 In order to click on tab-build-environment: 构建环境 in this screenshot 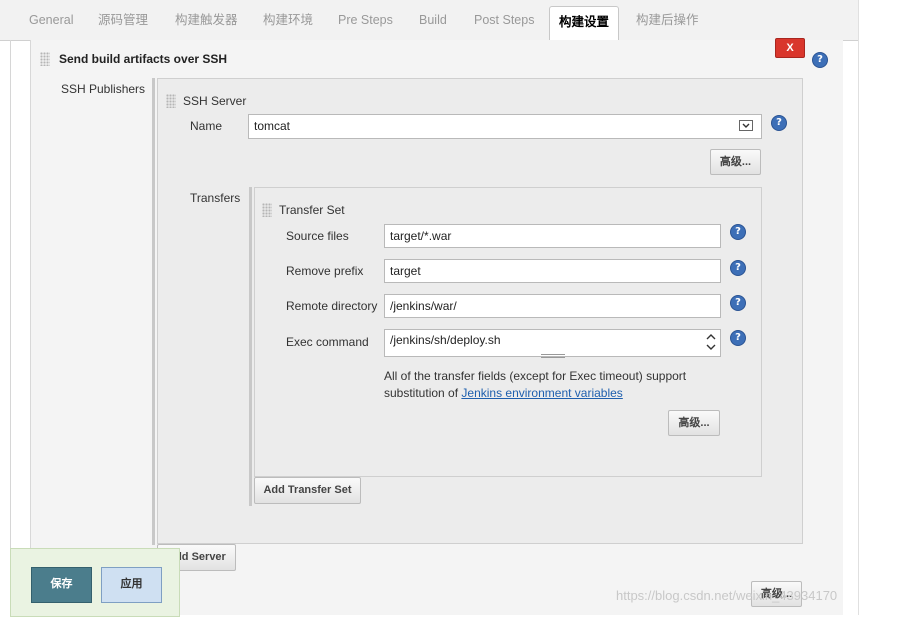, I will do `click(288, 20)`.